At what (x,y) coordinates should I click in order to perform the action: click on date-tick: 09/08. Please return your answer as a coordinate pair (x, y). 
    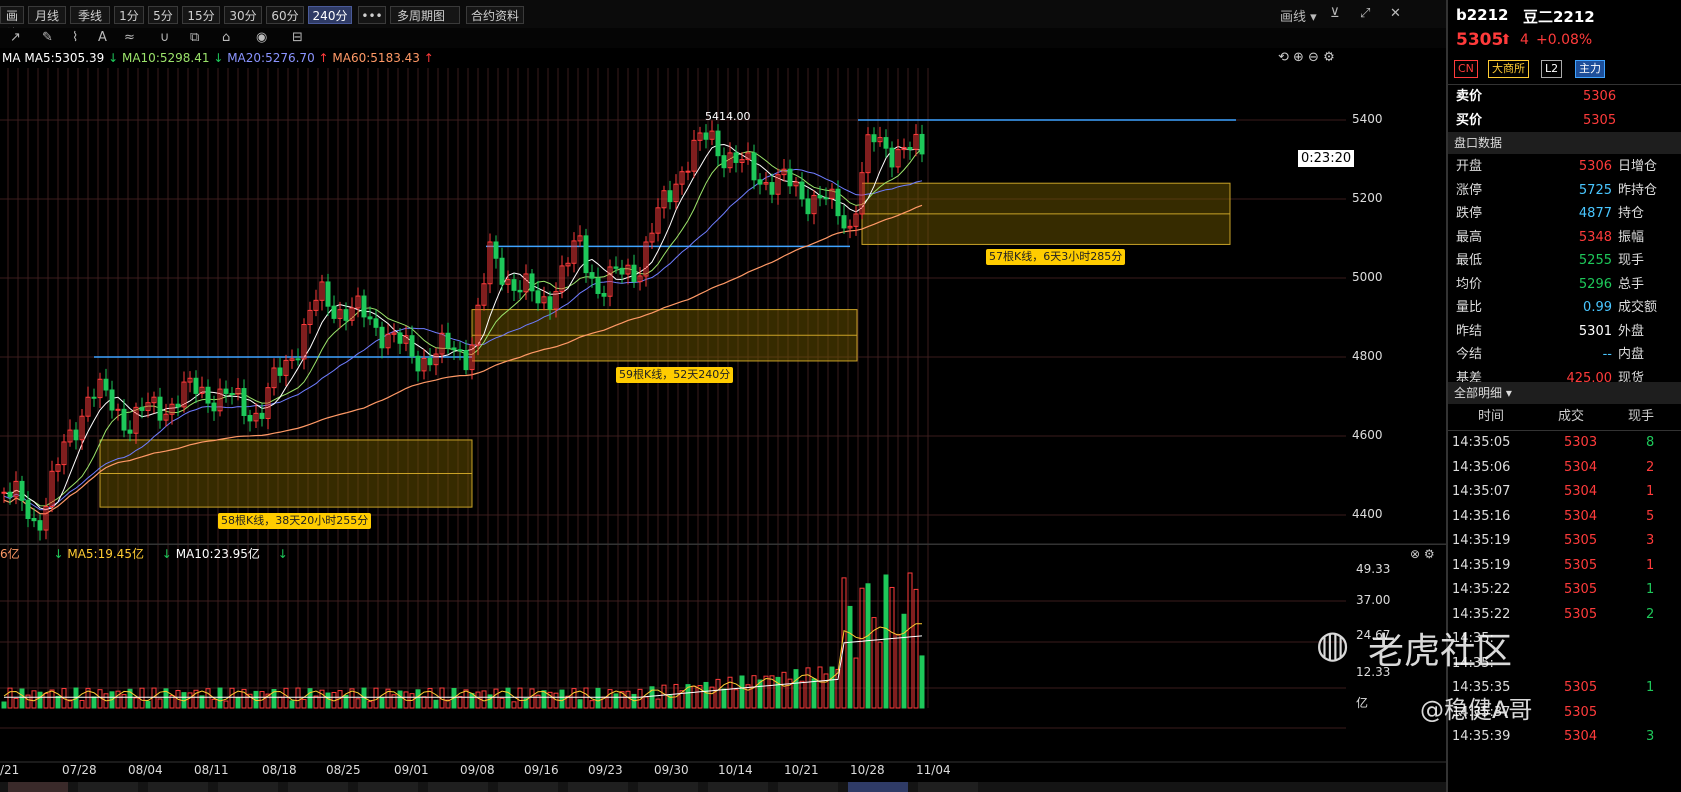
    Looking at the image, I should click on (477, 770).